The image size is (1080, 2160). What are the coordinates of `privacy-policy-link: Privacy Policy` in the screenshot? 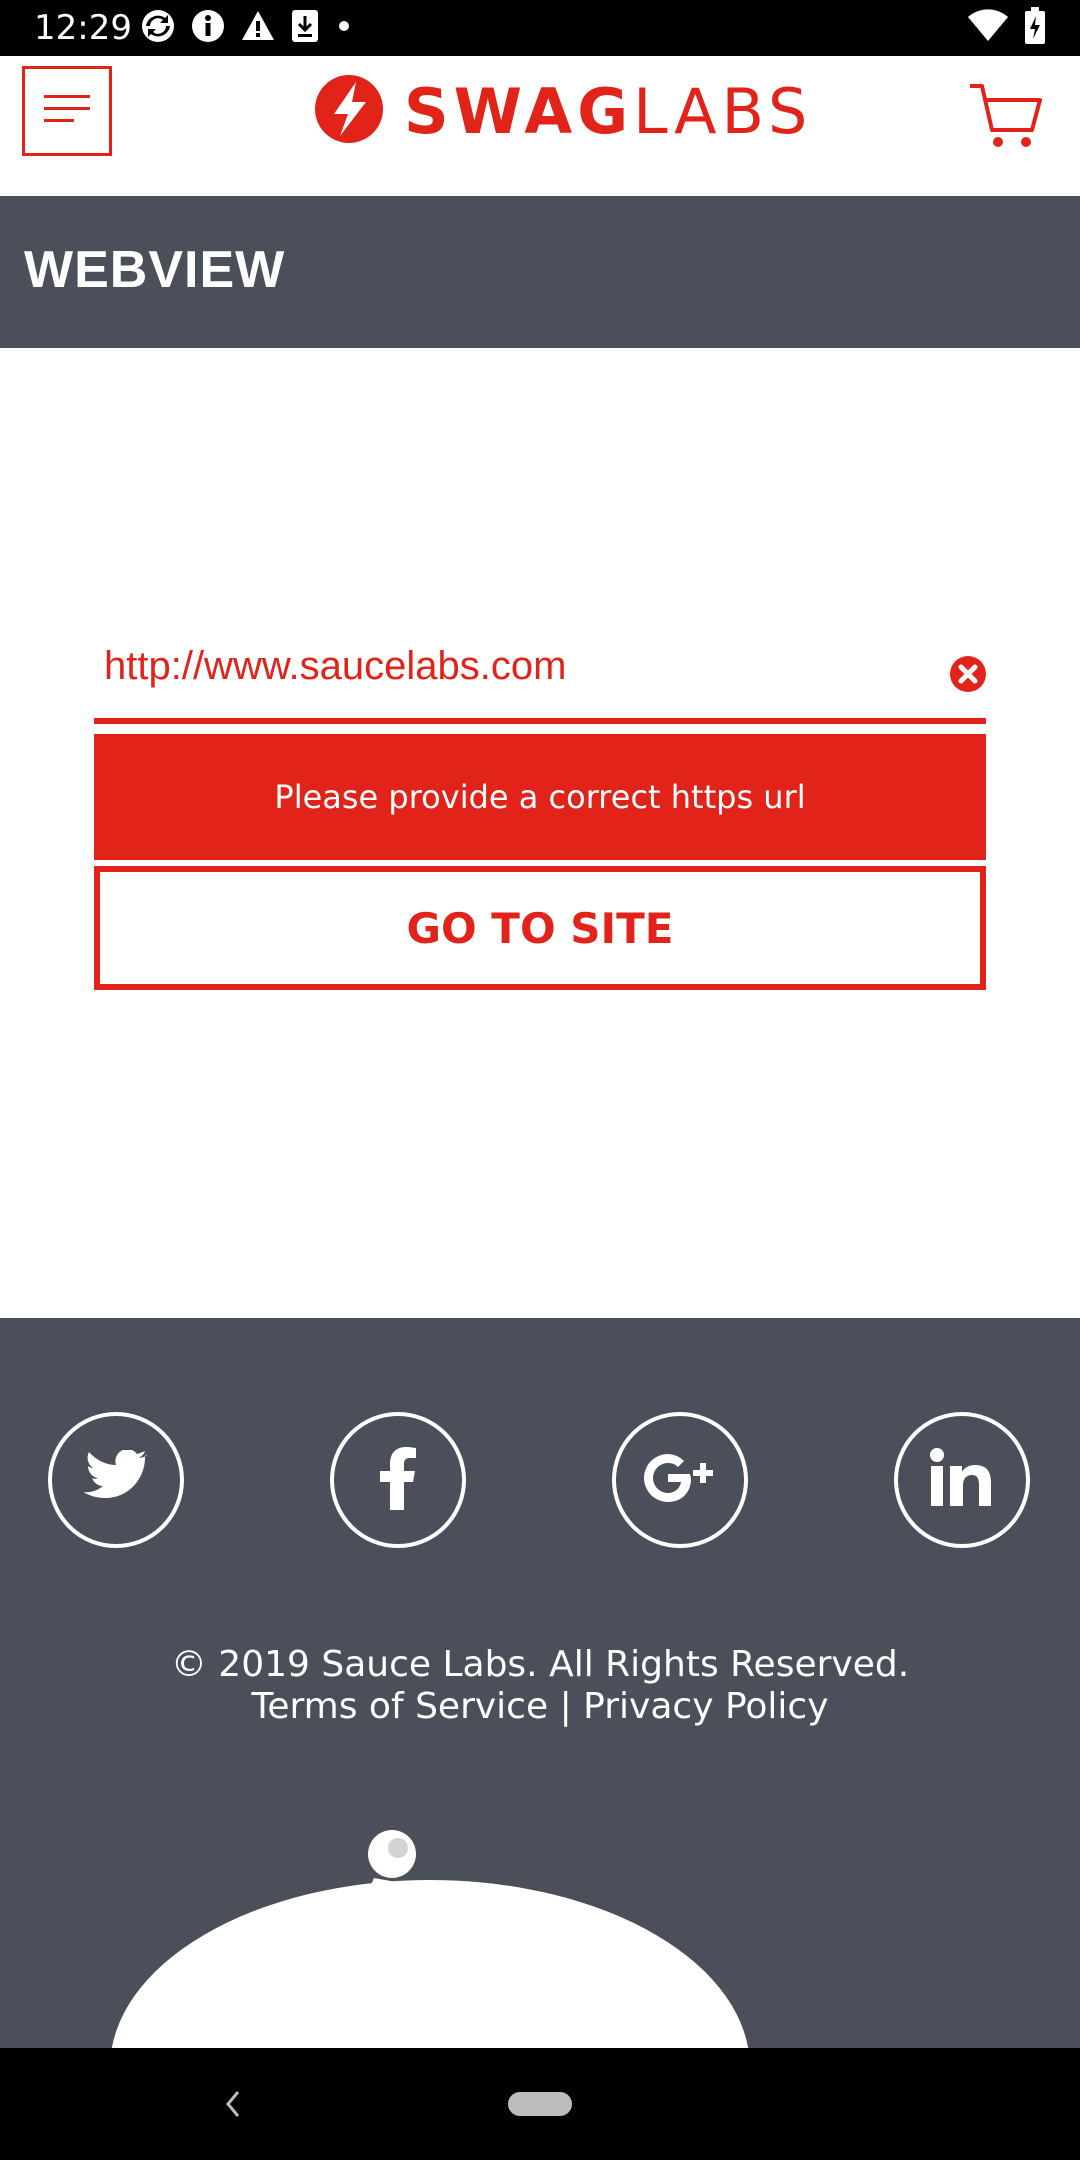 It's located at (705, 1706).